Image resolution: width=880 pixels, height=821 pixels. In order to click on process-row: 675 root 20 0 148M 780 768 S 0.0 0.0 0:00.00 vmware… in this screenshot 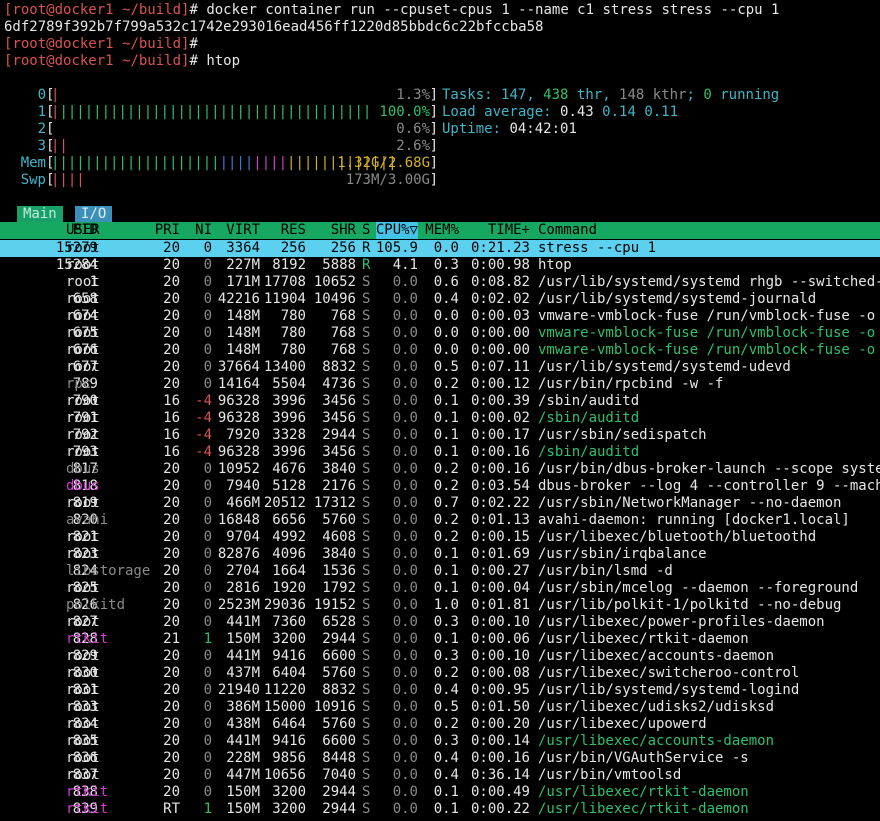, I will do `click(440, 333)`.